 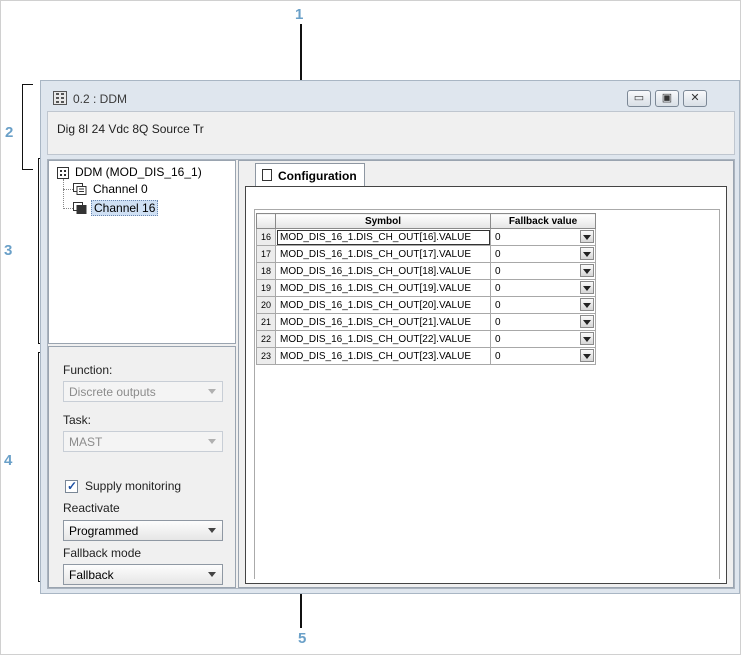 What do you see at coordinates (383, 288) in the screenshot?
I see `symbol-cell: MOD_DIS_16_1.DIS_CH_OUT[19].VALUE` at bounding box center [383, 288].